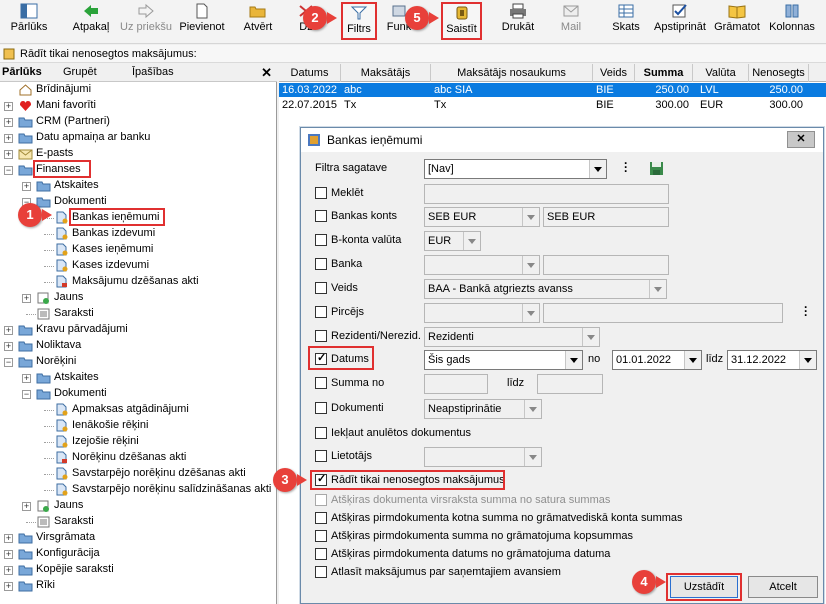  Describe the element at coordinates (503, 360) in the screenshot. I see `date-period-select: Šis gads` at that location.